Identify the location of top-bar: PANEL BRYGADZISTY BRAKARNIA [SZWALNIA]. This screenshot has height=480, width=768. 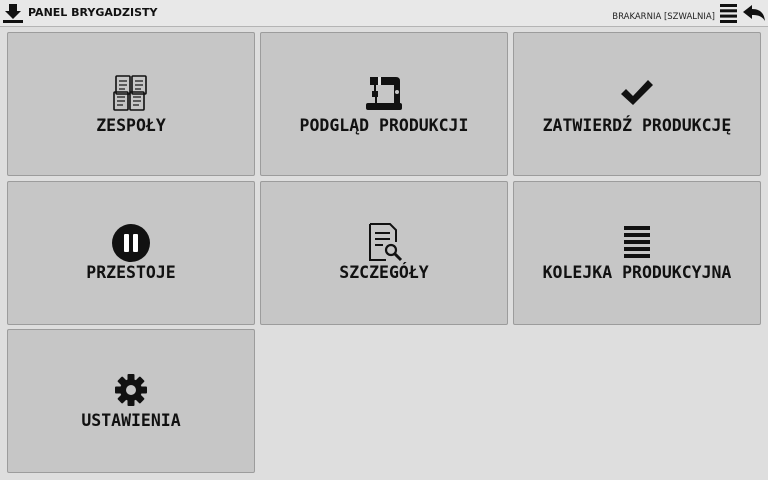
(384, 13).